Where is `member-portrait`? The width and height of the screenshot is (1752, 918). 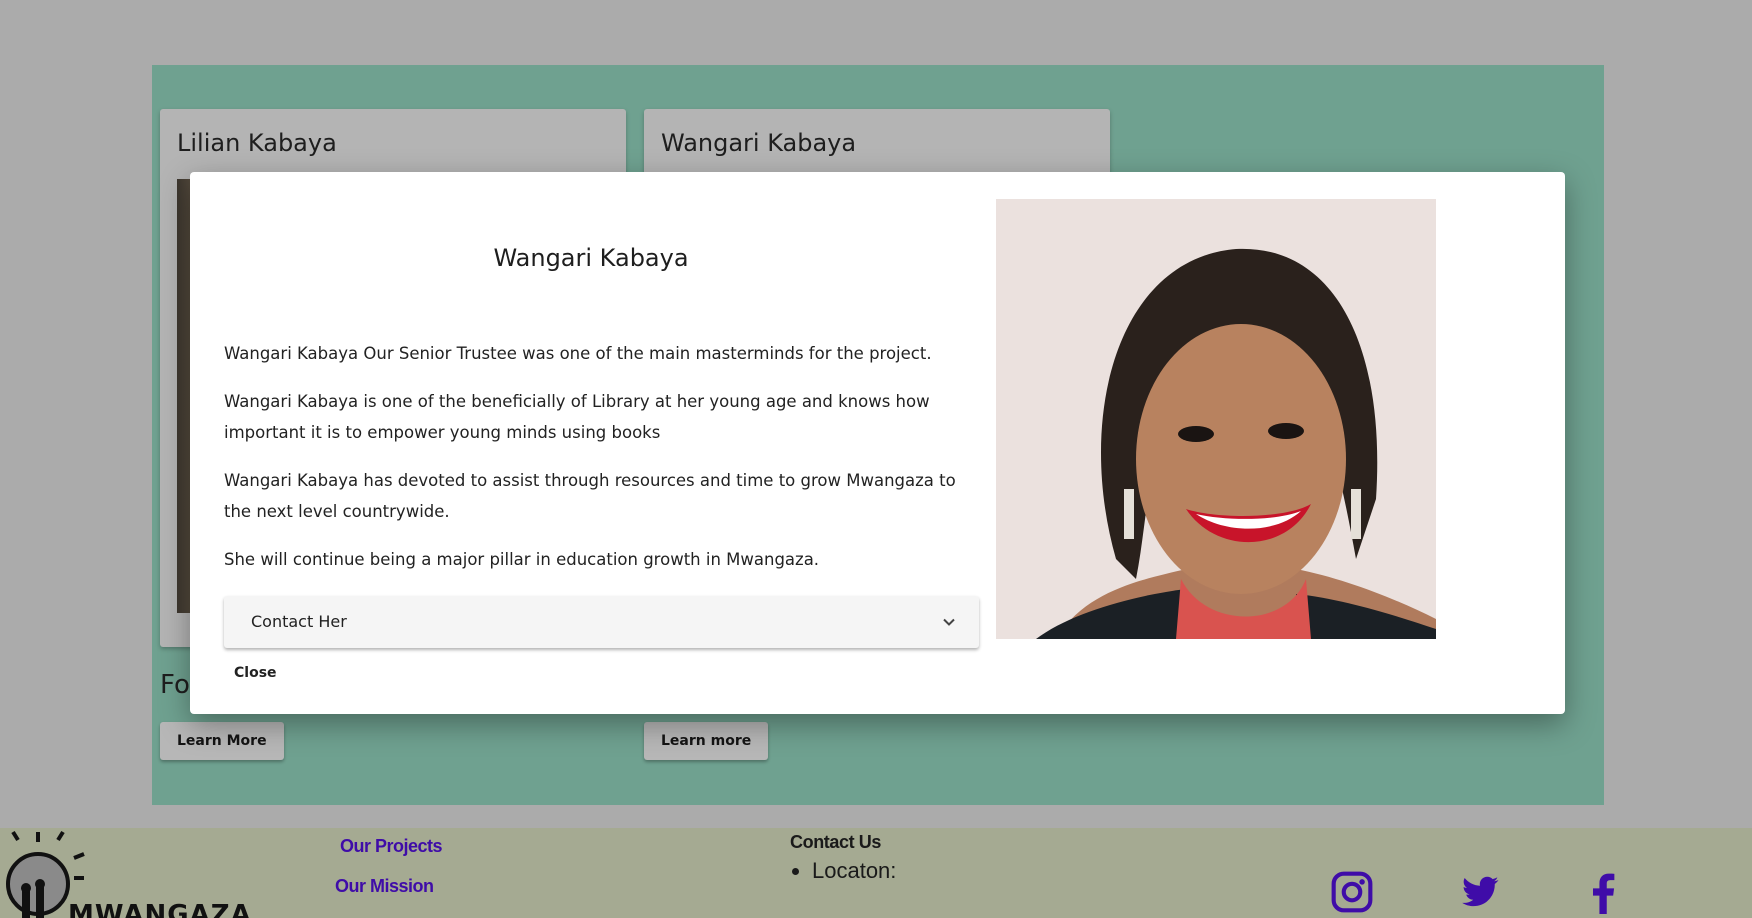
member-portrait is located at coordinates (1216, 419).